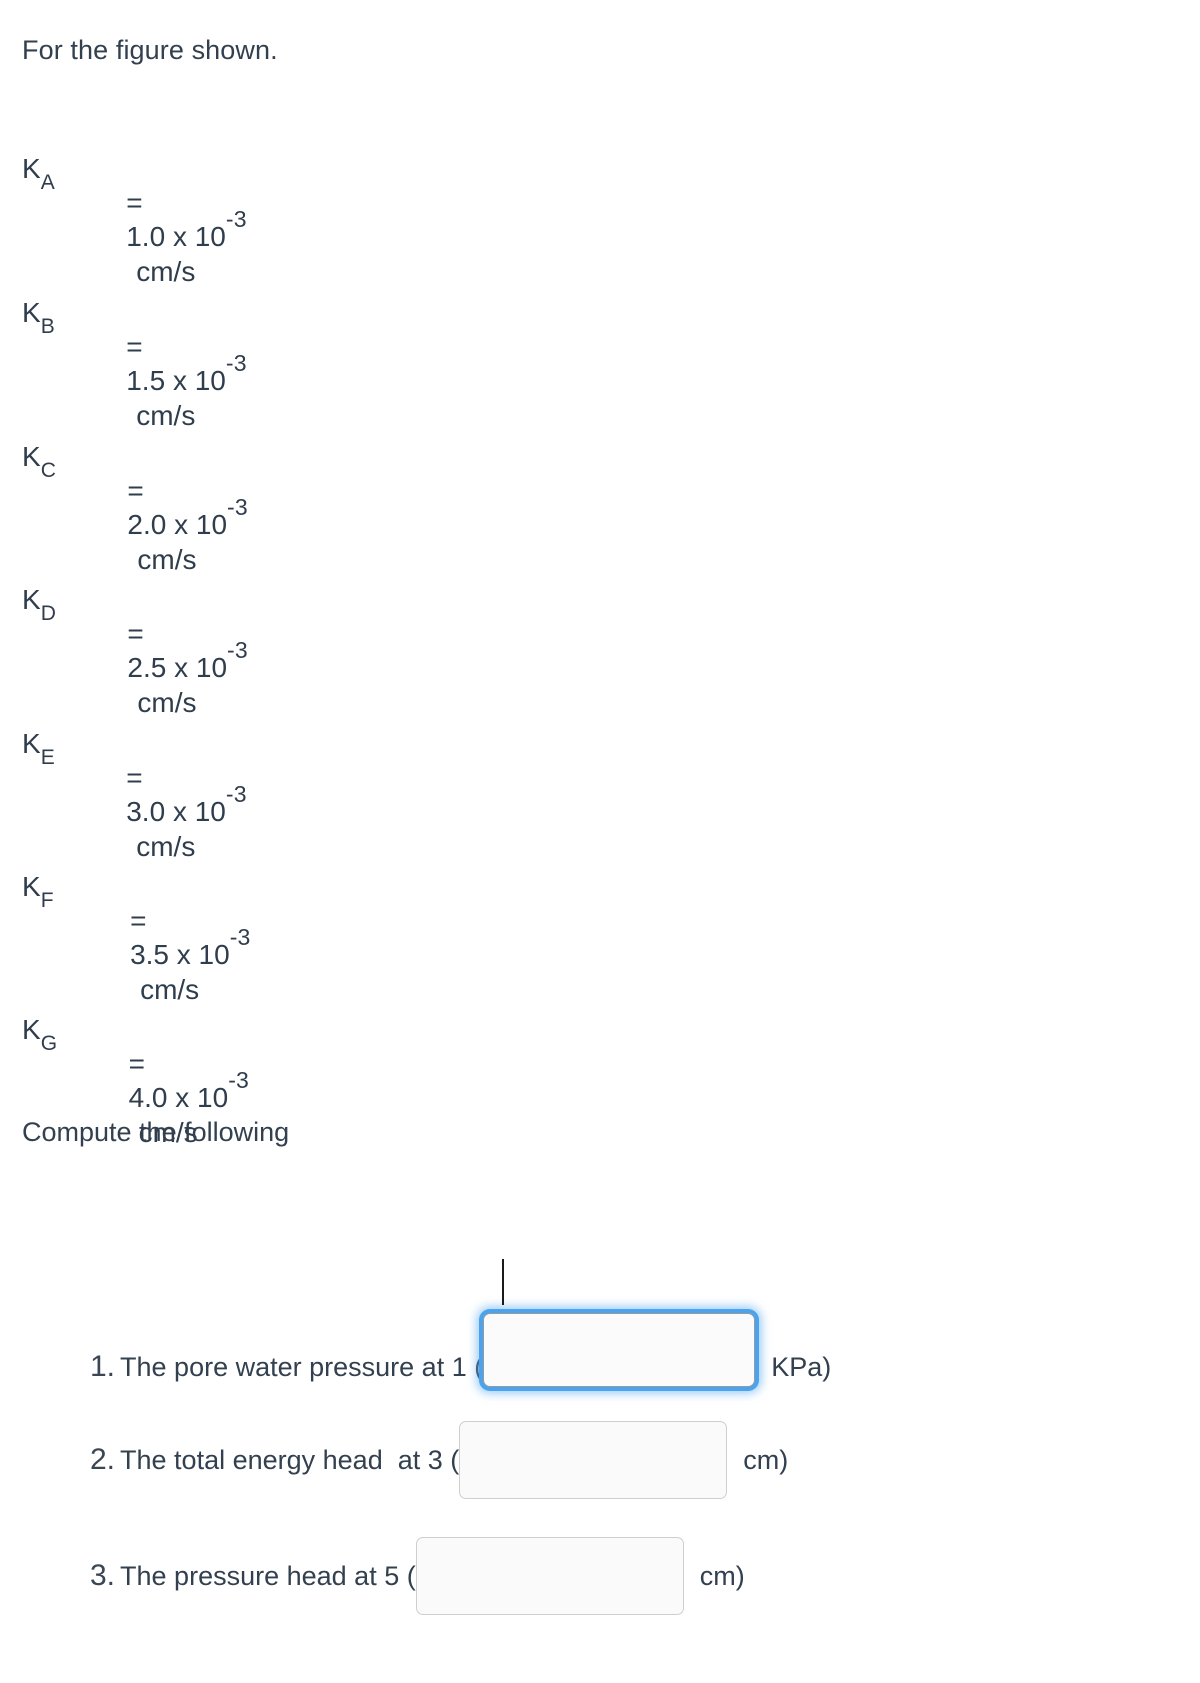 This screenshot has height=1683, width=1200. I want to click on equation-subscript: D, so click(48, 613).